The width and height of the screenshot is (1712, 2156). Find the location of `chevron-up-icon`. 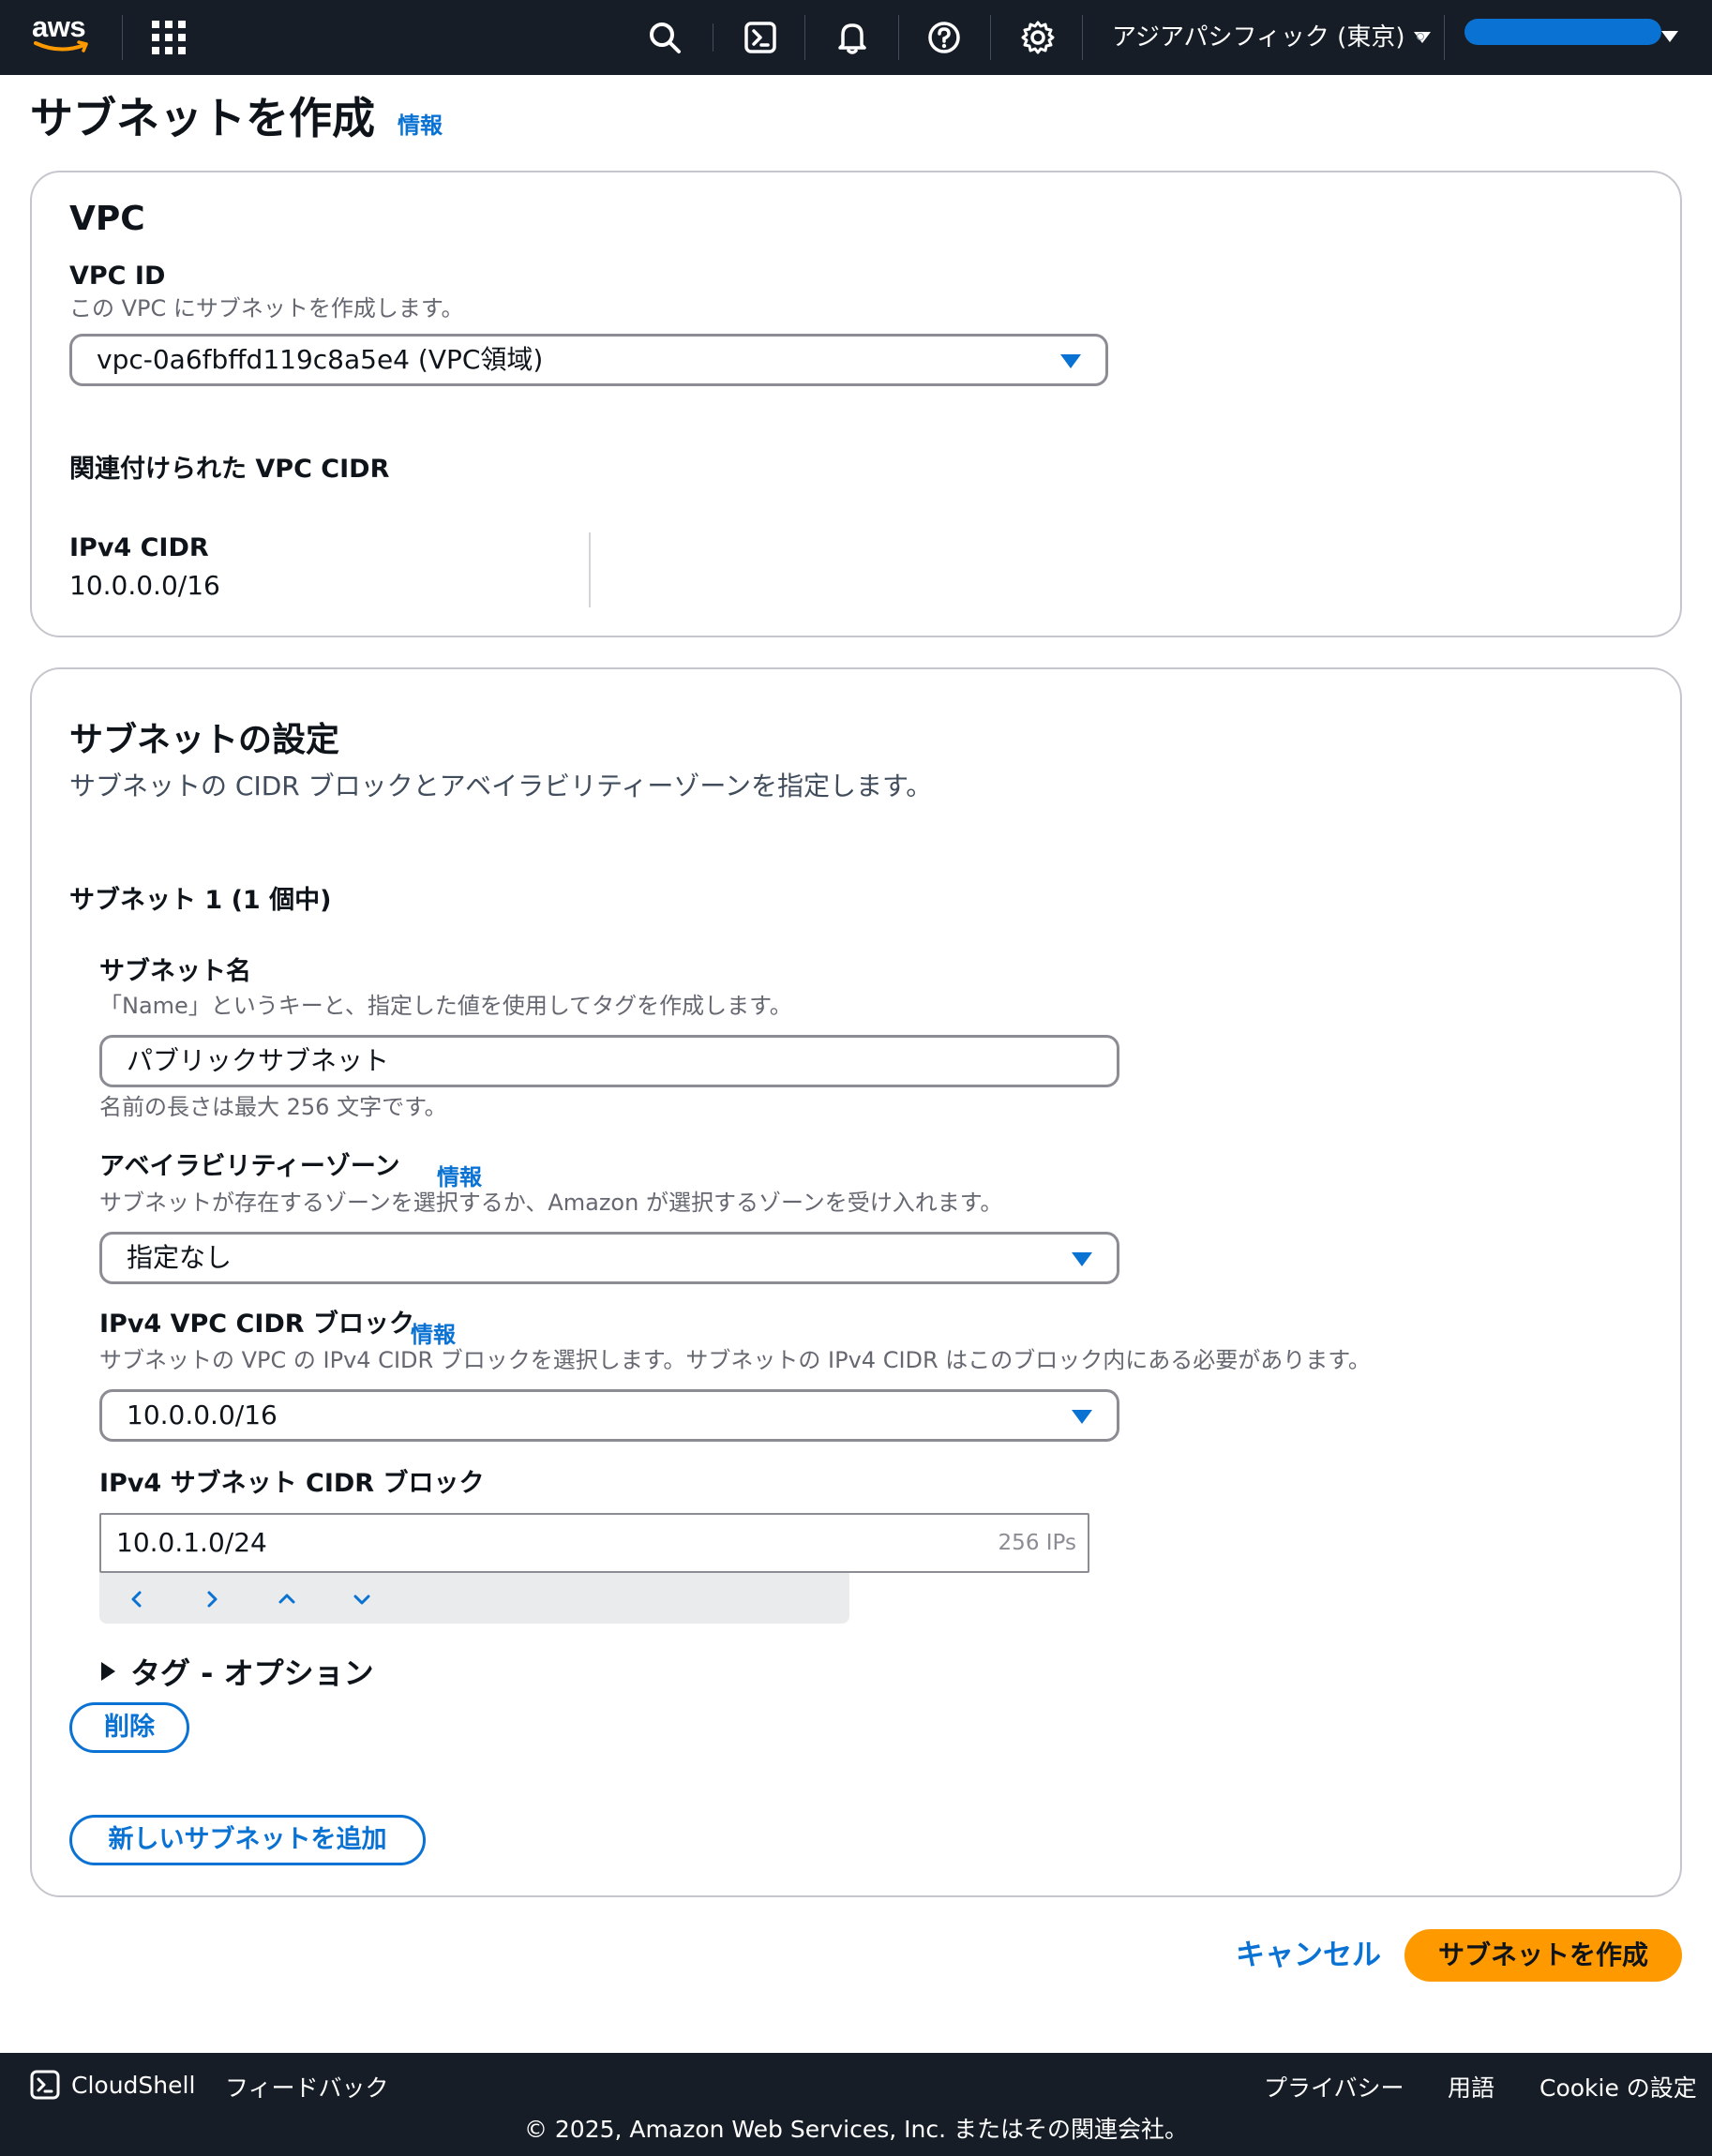

chevron-up-icon is located at coordinates (287, 1599).